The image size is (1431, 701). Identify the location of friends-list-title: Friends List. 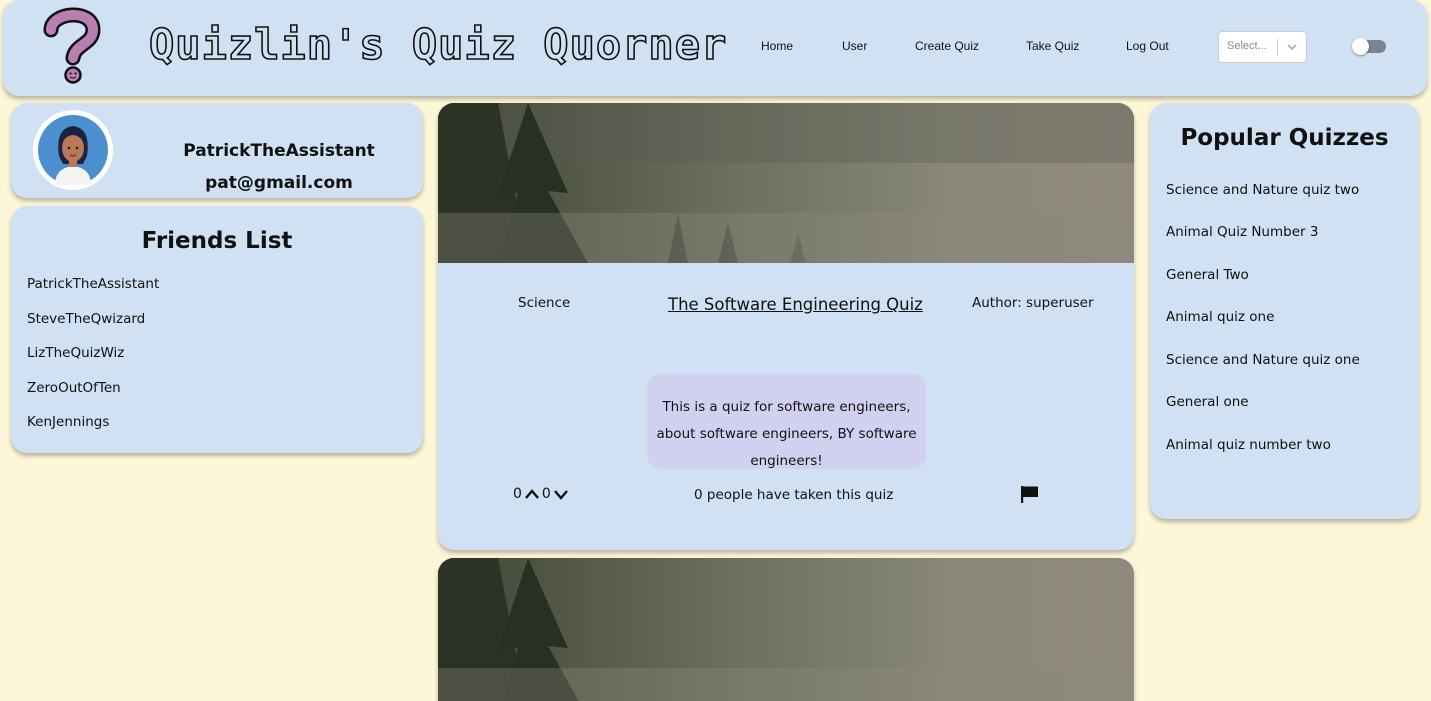
(217, 241).